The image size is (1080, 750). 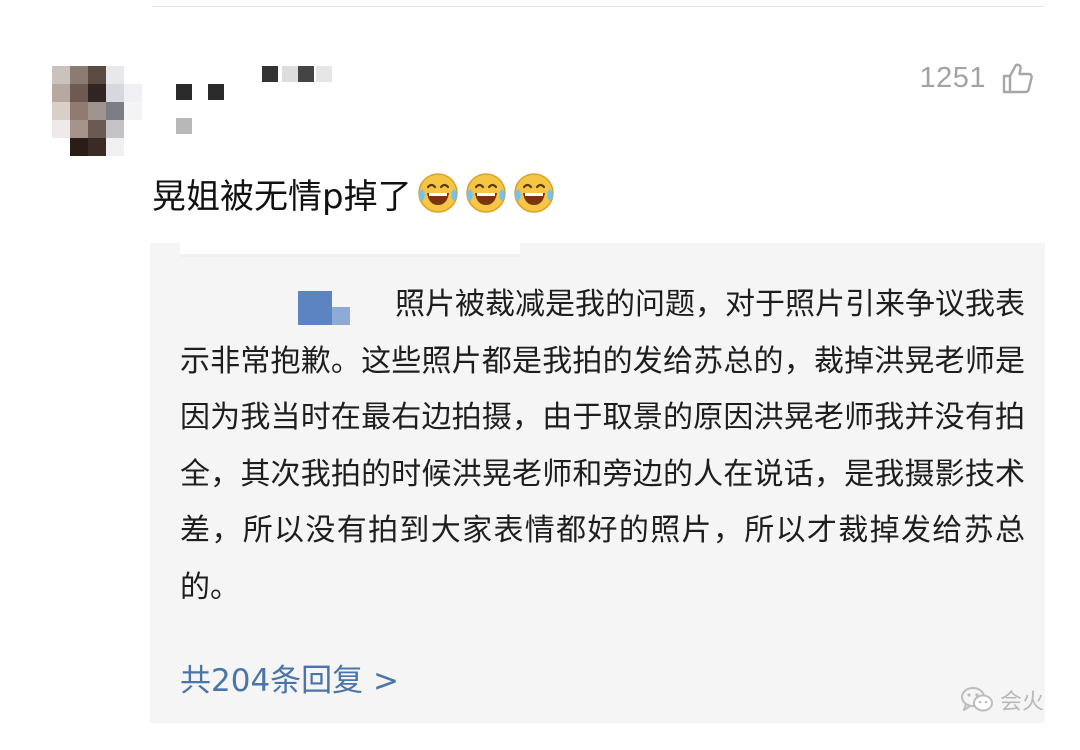 I want to click on comment-text: 晃姐被无情p掉了, so click(x=356, y=193).